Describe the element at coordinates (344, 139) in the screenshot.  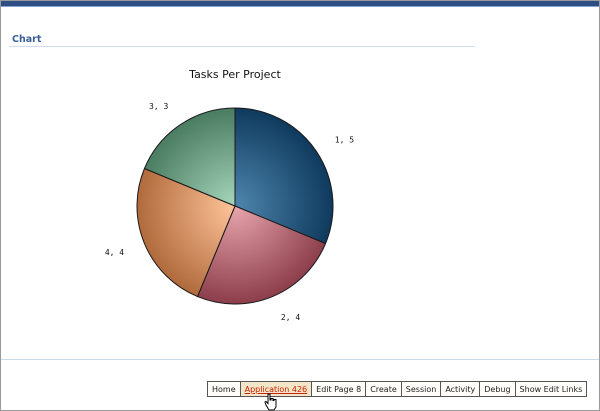
I see `pie-label-1: 1, 5` at that location.